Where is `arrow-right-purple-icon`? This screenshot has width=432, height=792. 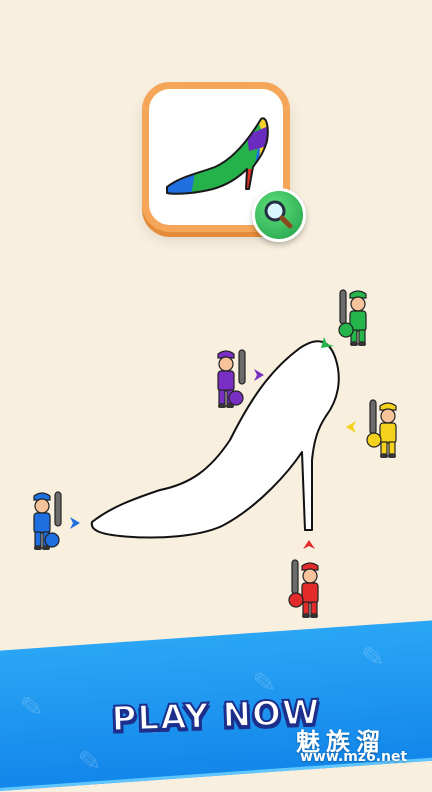
arrow-right-purple-icon is located at coordinates (259, 375).